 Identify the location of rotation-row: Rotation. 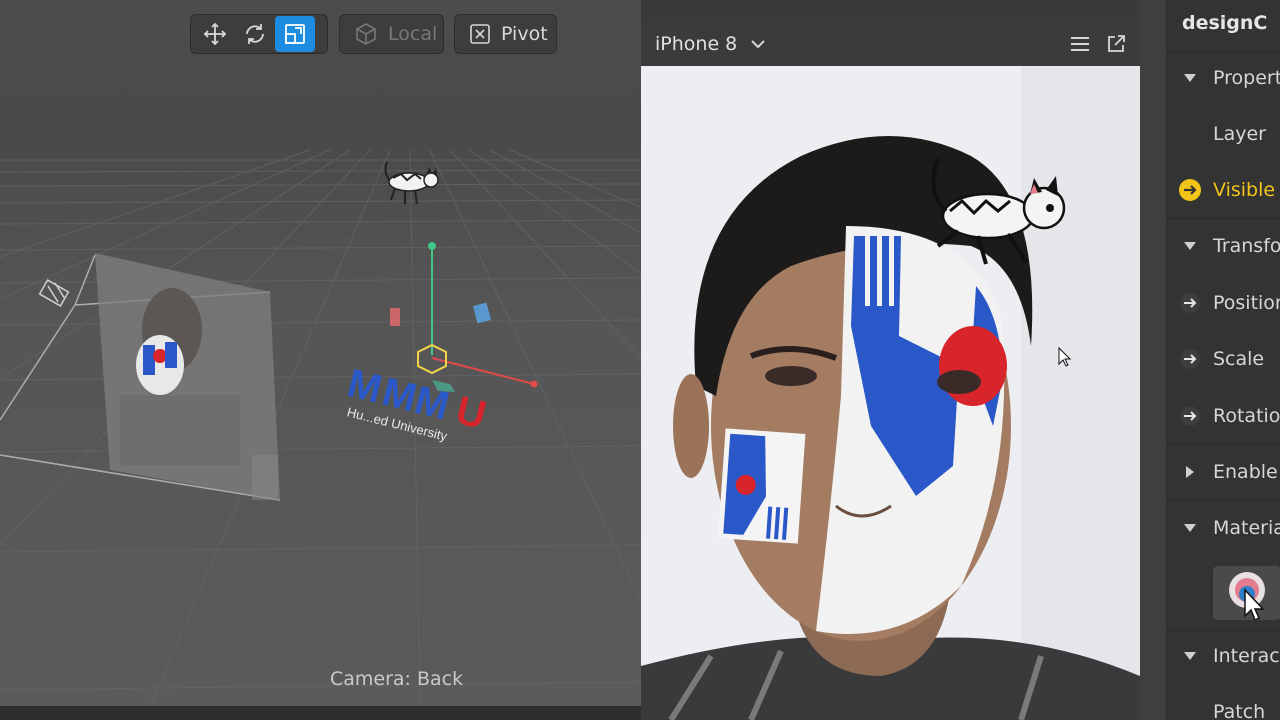
(1223, 416).